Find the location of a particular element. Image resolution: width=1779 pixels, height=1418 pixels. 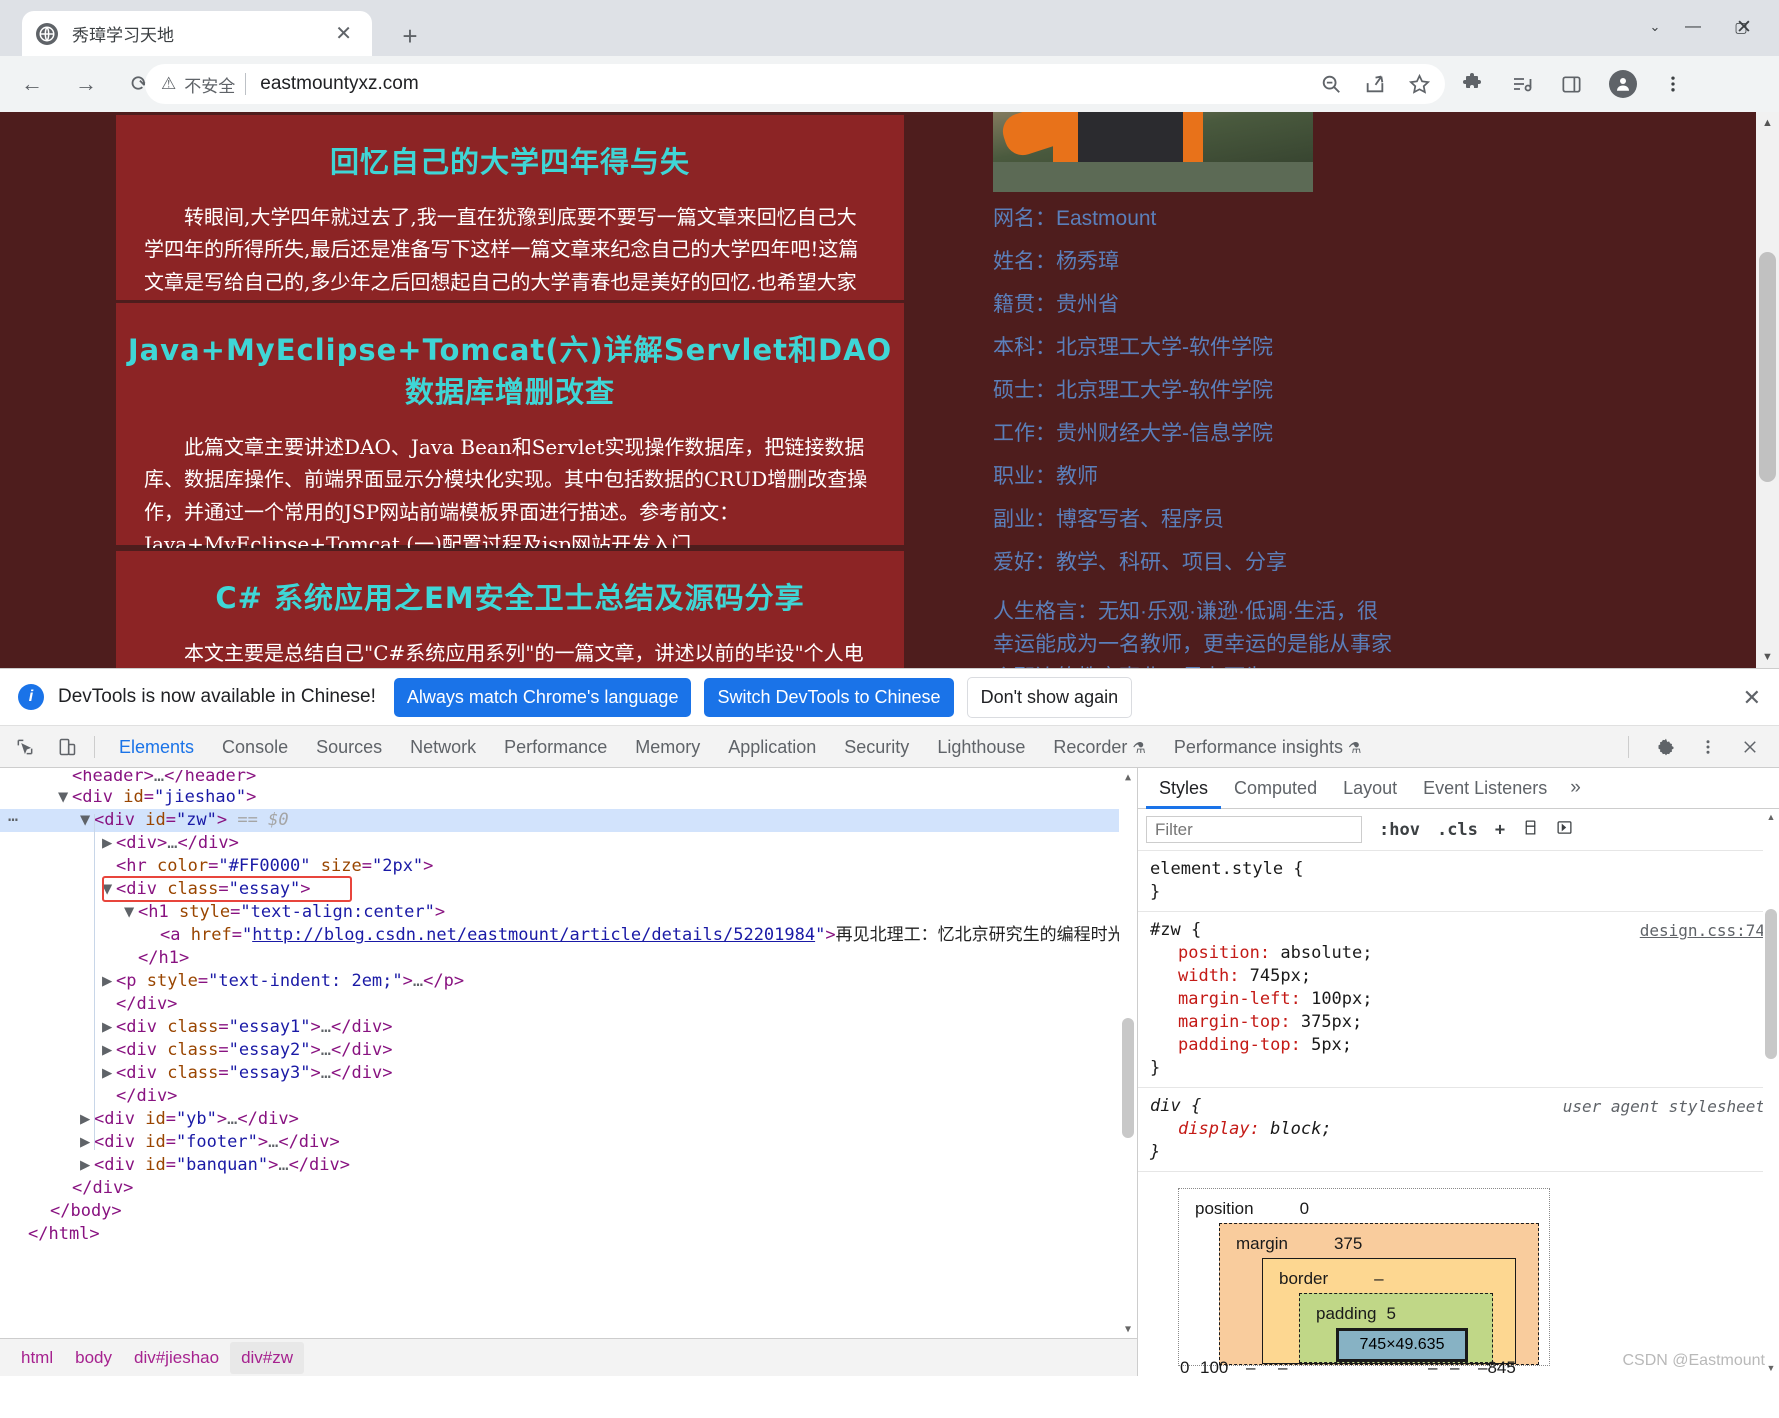

tab-security: Security is located at coordinates (876, 747).